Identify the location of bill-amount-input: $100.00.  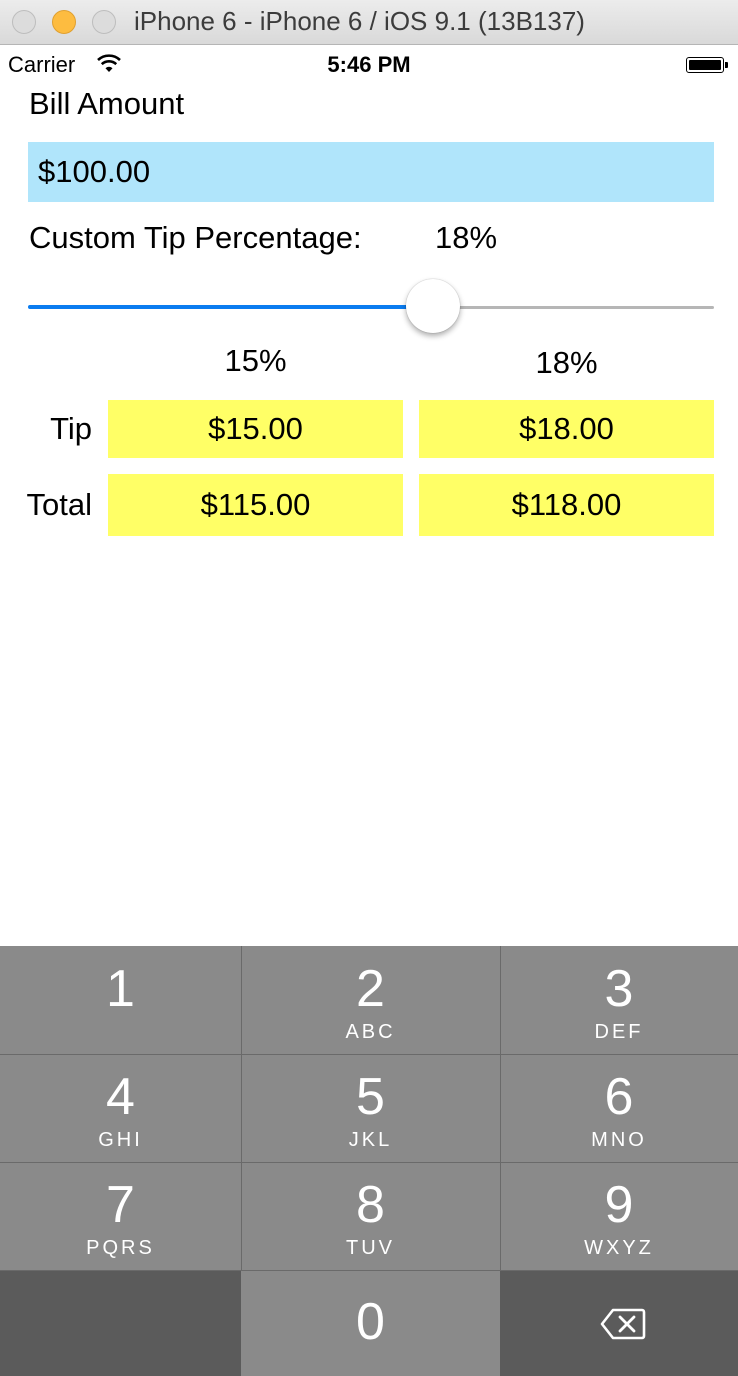
(371, 172).